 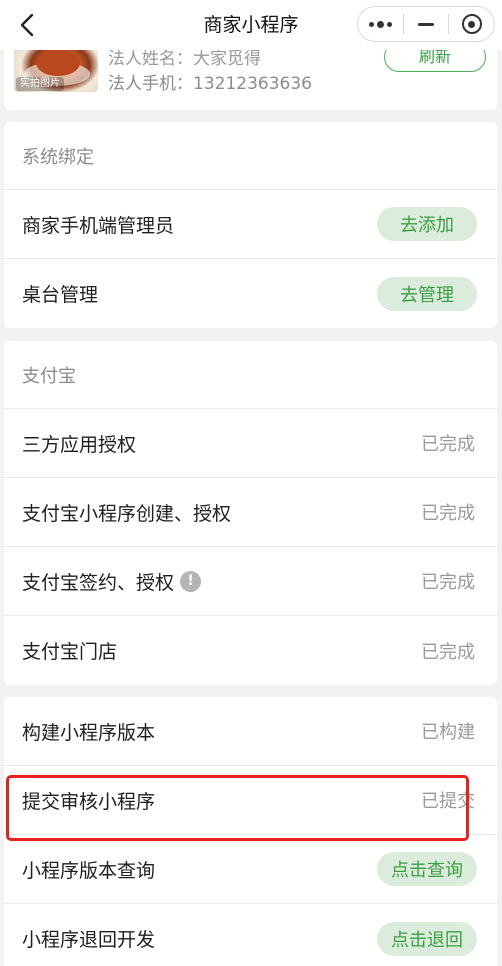 I want to click on more-button, so click(x=380, y=24).